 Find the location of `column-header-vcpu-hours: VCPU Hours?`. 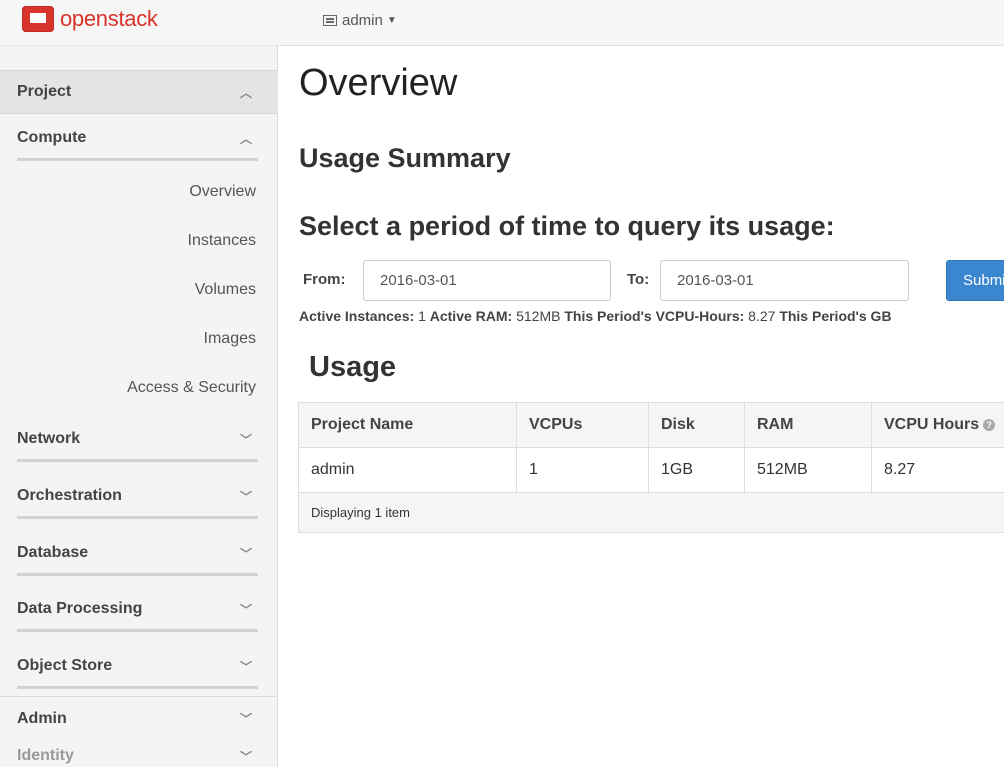

column-header-vcpu-hours: VCPU Hours? is located at coordinates (937, 425).